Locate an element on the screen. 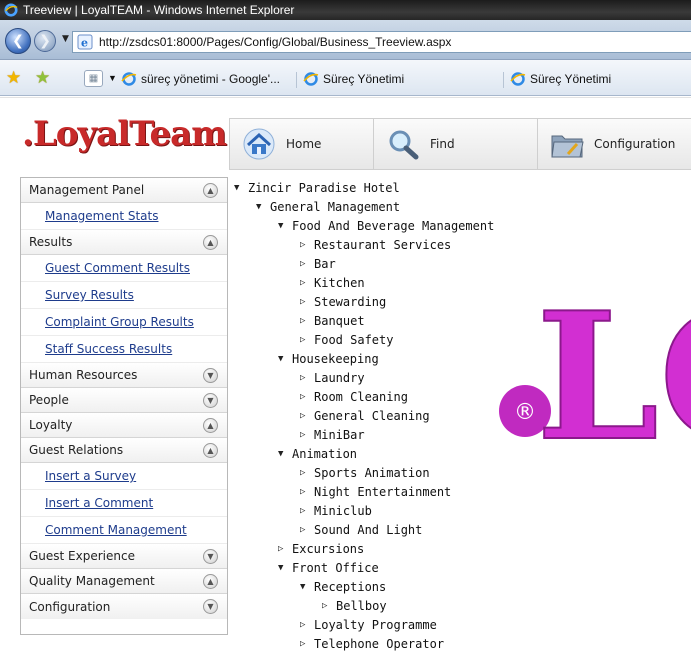 This screenshot has width=691, height=657. favorite-tab-3: Süreç Yönetimi is located at coordinates (560, 79).